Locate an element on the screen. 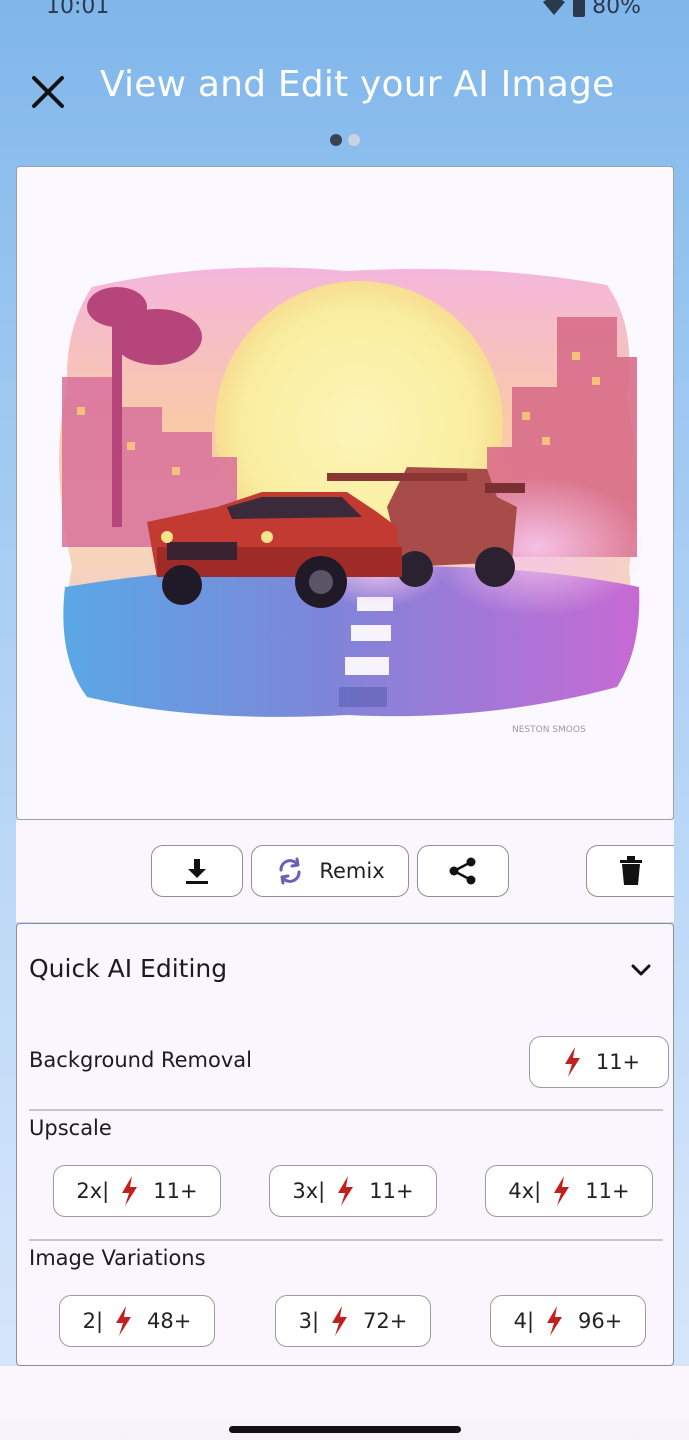 The height and width of the screenshot is (1440, 689). background-removal-label: Background Removal is located at coordinates (140, 1060).